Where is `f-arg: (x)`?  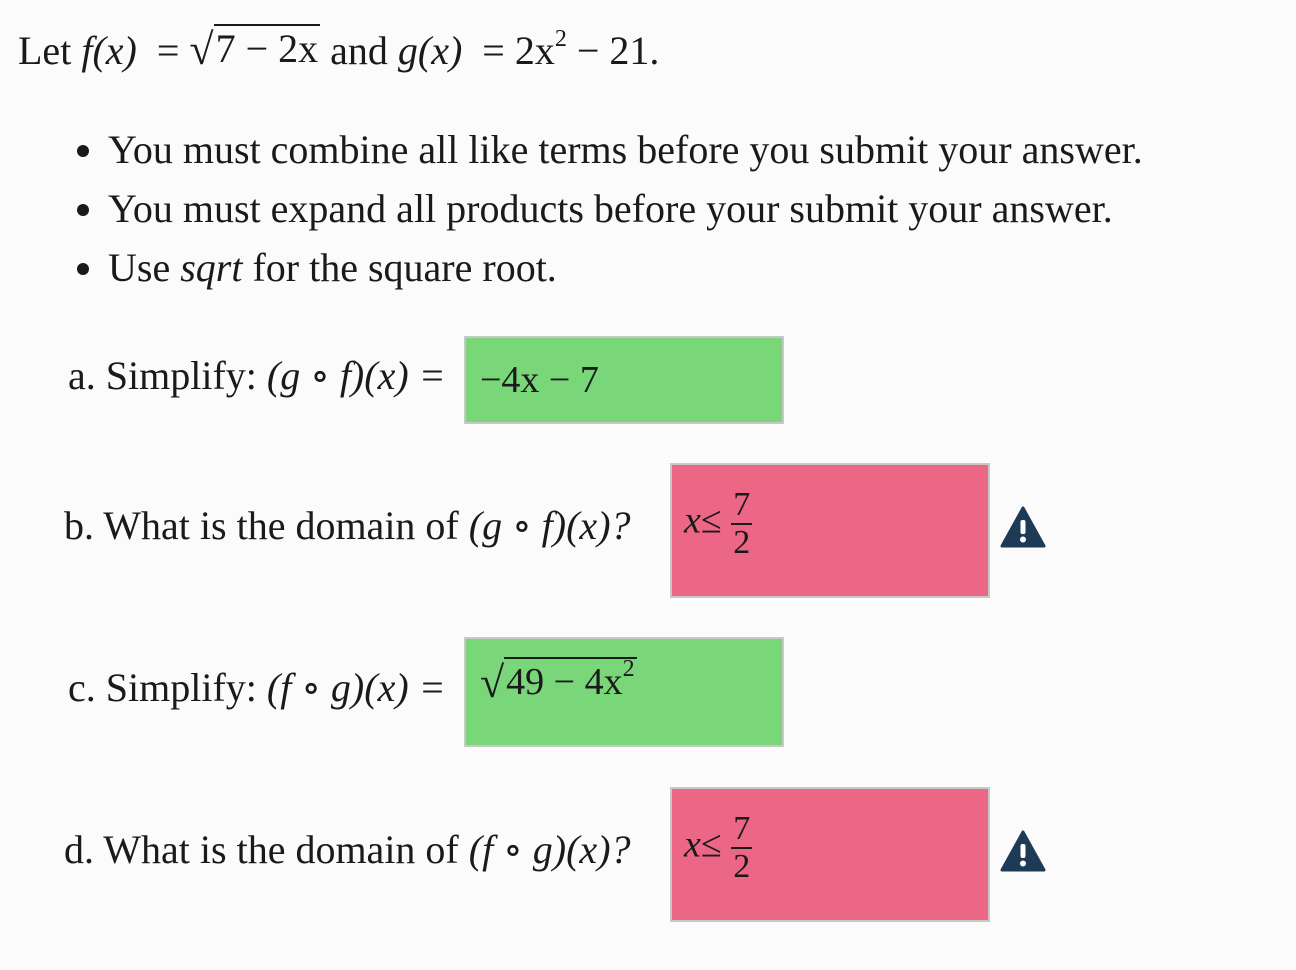 f-arg: (x) is located at coordinates (114, 50).